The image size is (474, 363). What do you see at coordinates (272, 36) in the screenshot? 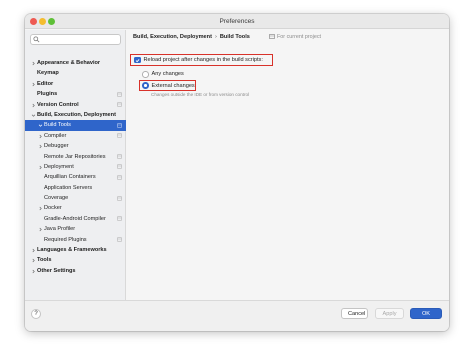
I see `project-scope-icon` at bounding box center [272, 36].